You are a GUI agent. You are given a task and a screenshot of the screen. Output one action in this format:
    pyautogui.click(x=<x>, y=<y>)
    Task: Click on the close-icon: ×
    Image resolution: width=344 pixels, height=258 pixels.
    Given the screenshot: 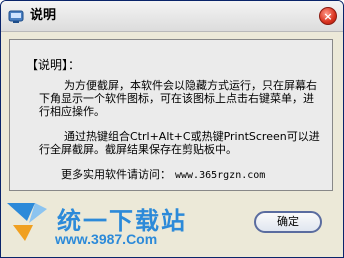 What is the action you would take?
    pyautogui.click(x=328, y=16)
    